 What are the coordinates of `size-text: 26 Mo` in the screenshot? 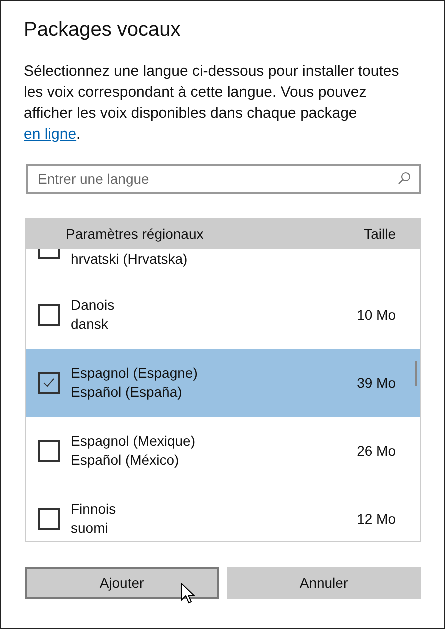 It's located at (376, 451).